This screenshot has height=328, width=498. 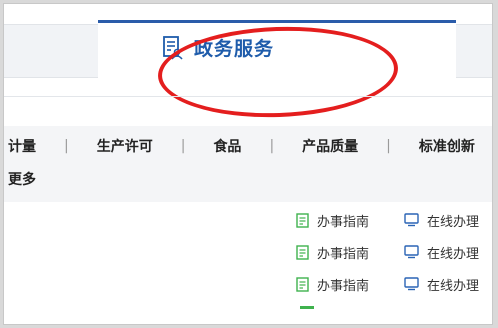 I want to click on tab-title: 政务服务, so click(x=218, y=47).